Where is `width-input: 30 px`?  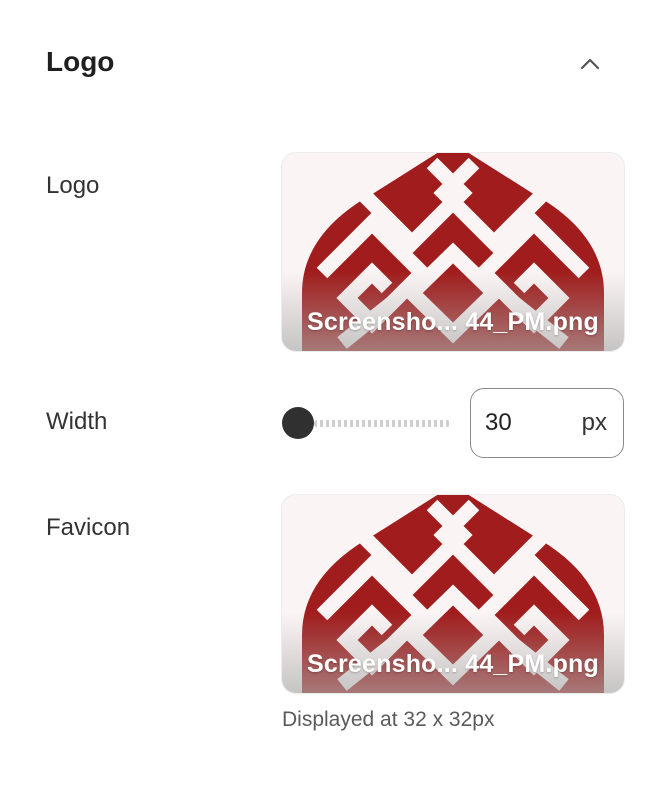 width-input: 30 px is located at coordinates (547, 423).